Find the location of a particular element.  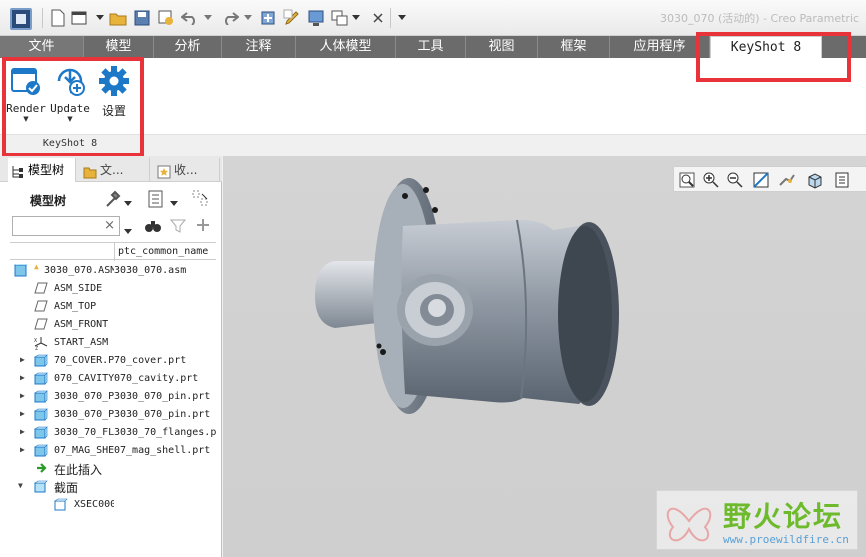

settings-label: 设置 is located at coordinates (113, 111).